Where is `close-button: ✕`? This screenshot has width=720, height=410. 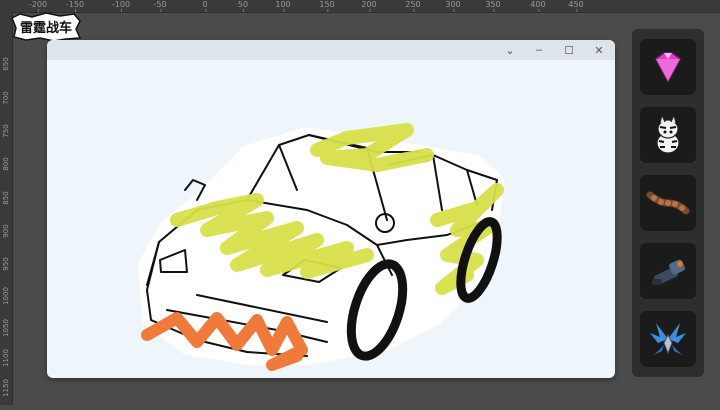
close-button: ✕ is located at coordinates (599, 50).